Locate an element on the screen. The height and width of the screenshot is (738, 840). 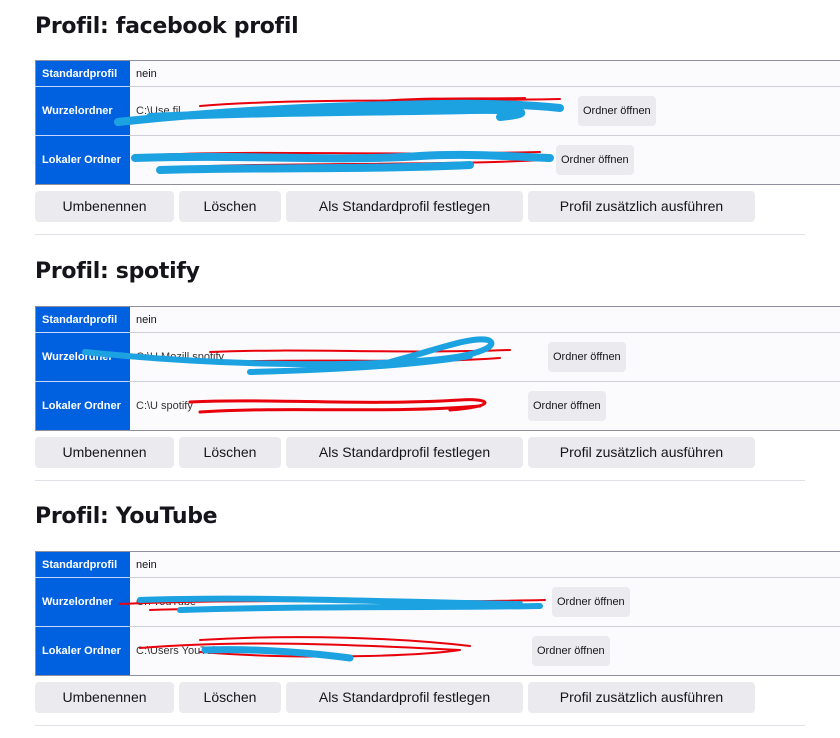
profile-title: Profil: facebook profil is located at coordinates (167, 26).